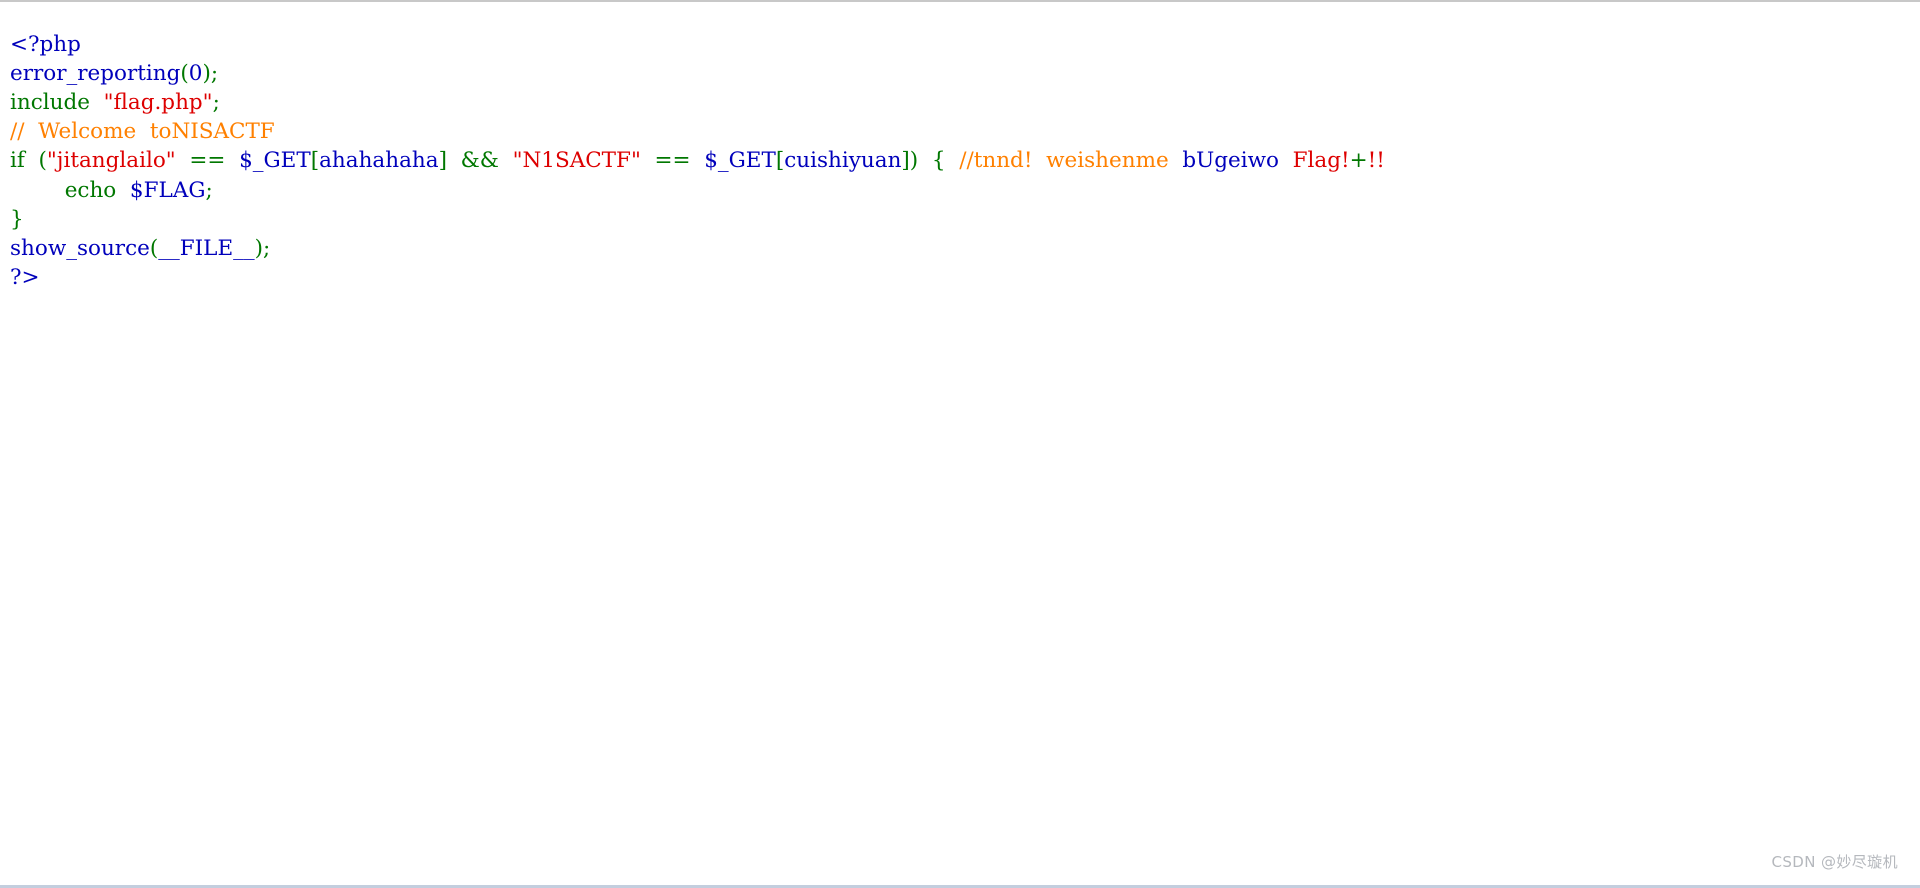 This screenshot has height=888, width=1920. I want to click on csdn-watermark: CSDN @妙尽璇机, so click(1834, 862).